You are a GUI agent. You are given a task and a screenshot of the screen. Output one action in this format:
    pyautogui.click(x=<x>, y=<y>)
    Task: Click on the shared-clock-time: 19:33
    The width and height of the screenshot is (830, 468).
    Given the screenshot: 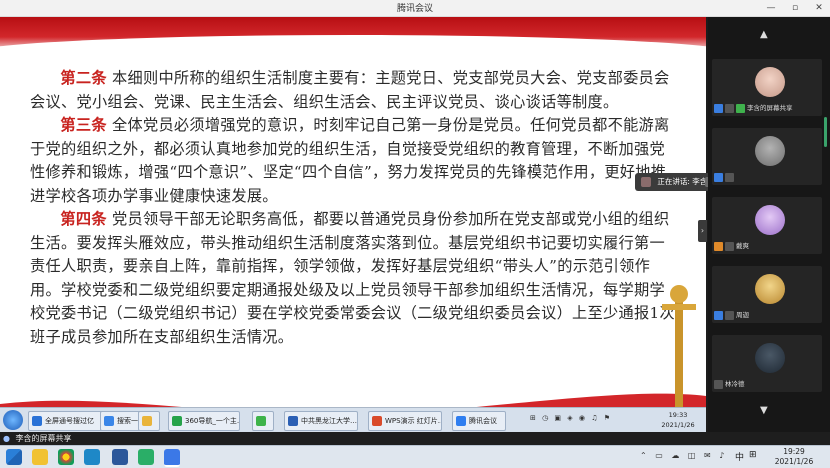 What is the action you would take?
    pyautogui.click(x=678, y=415)
    